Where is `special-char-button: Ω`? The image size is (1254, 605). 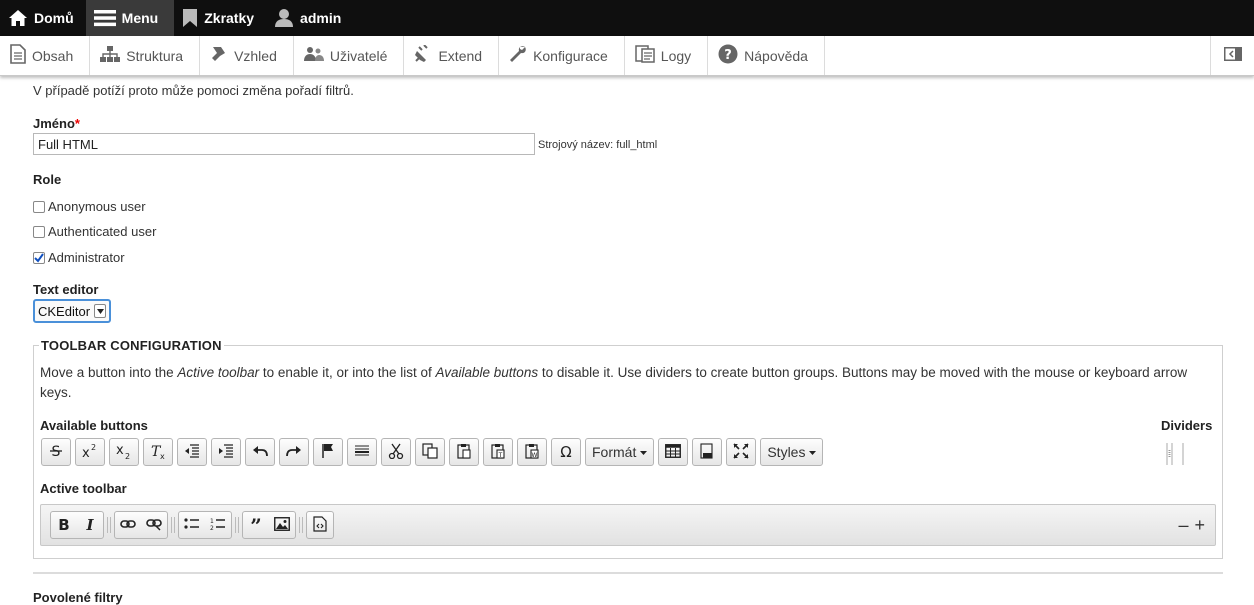
special-char-button: Ω is located at coordinates (566, 452).